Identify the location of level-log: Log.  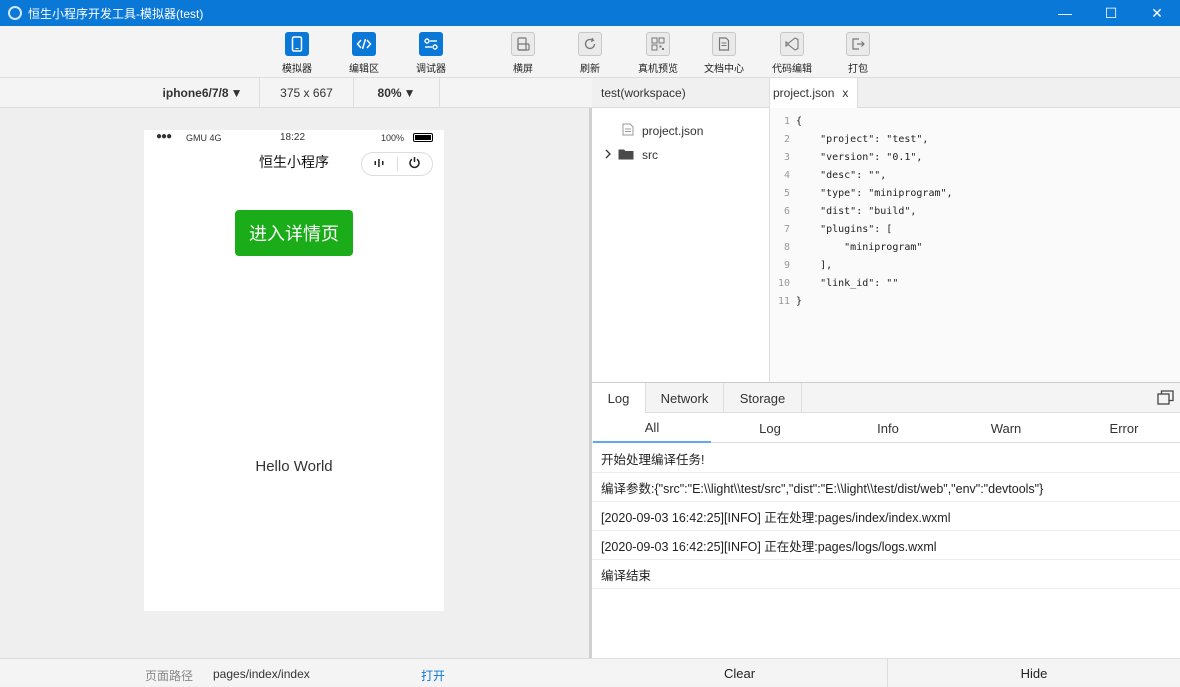
(770, 428).